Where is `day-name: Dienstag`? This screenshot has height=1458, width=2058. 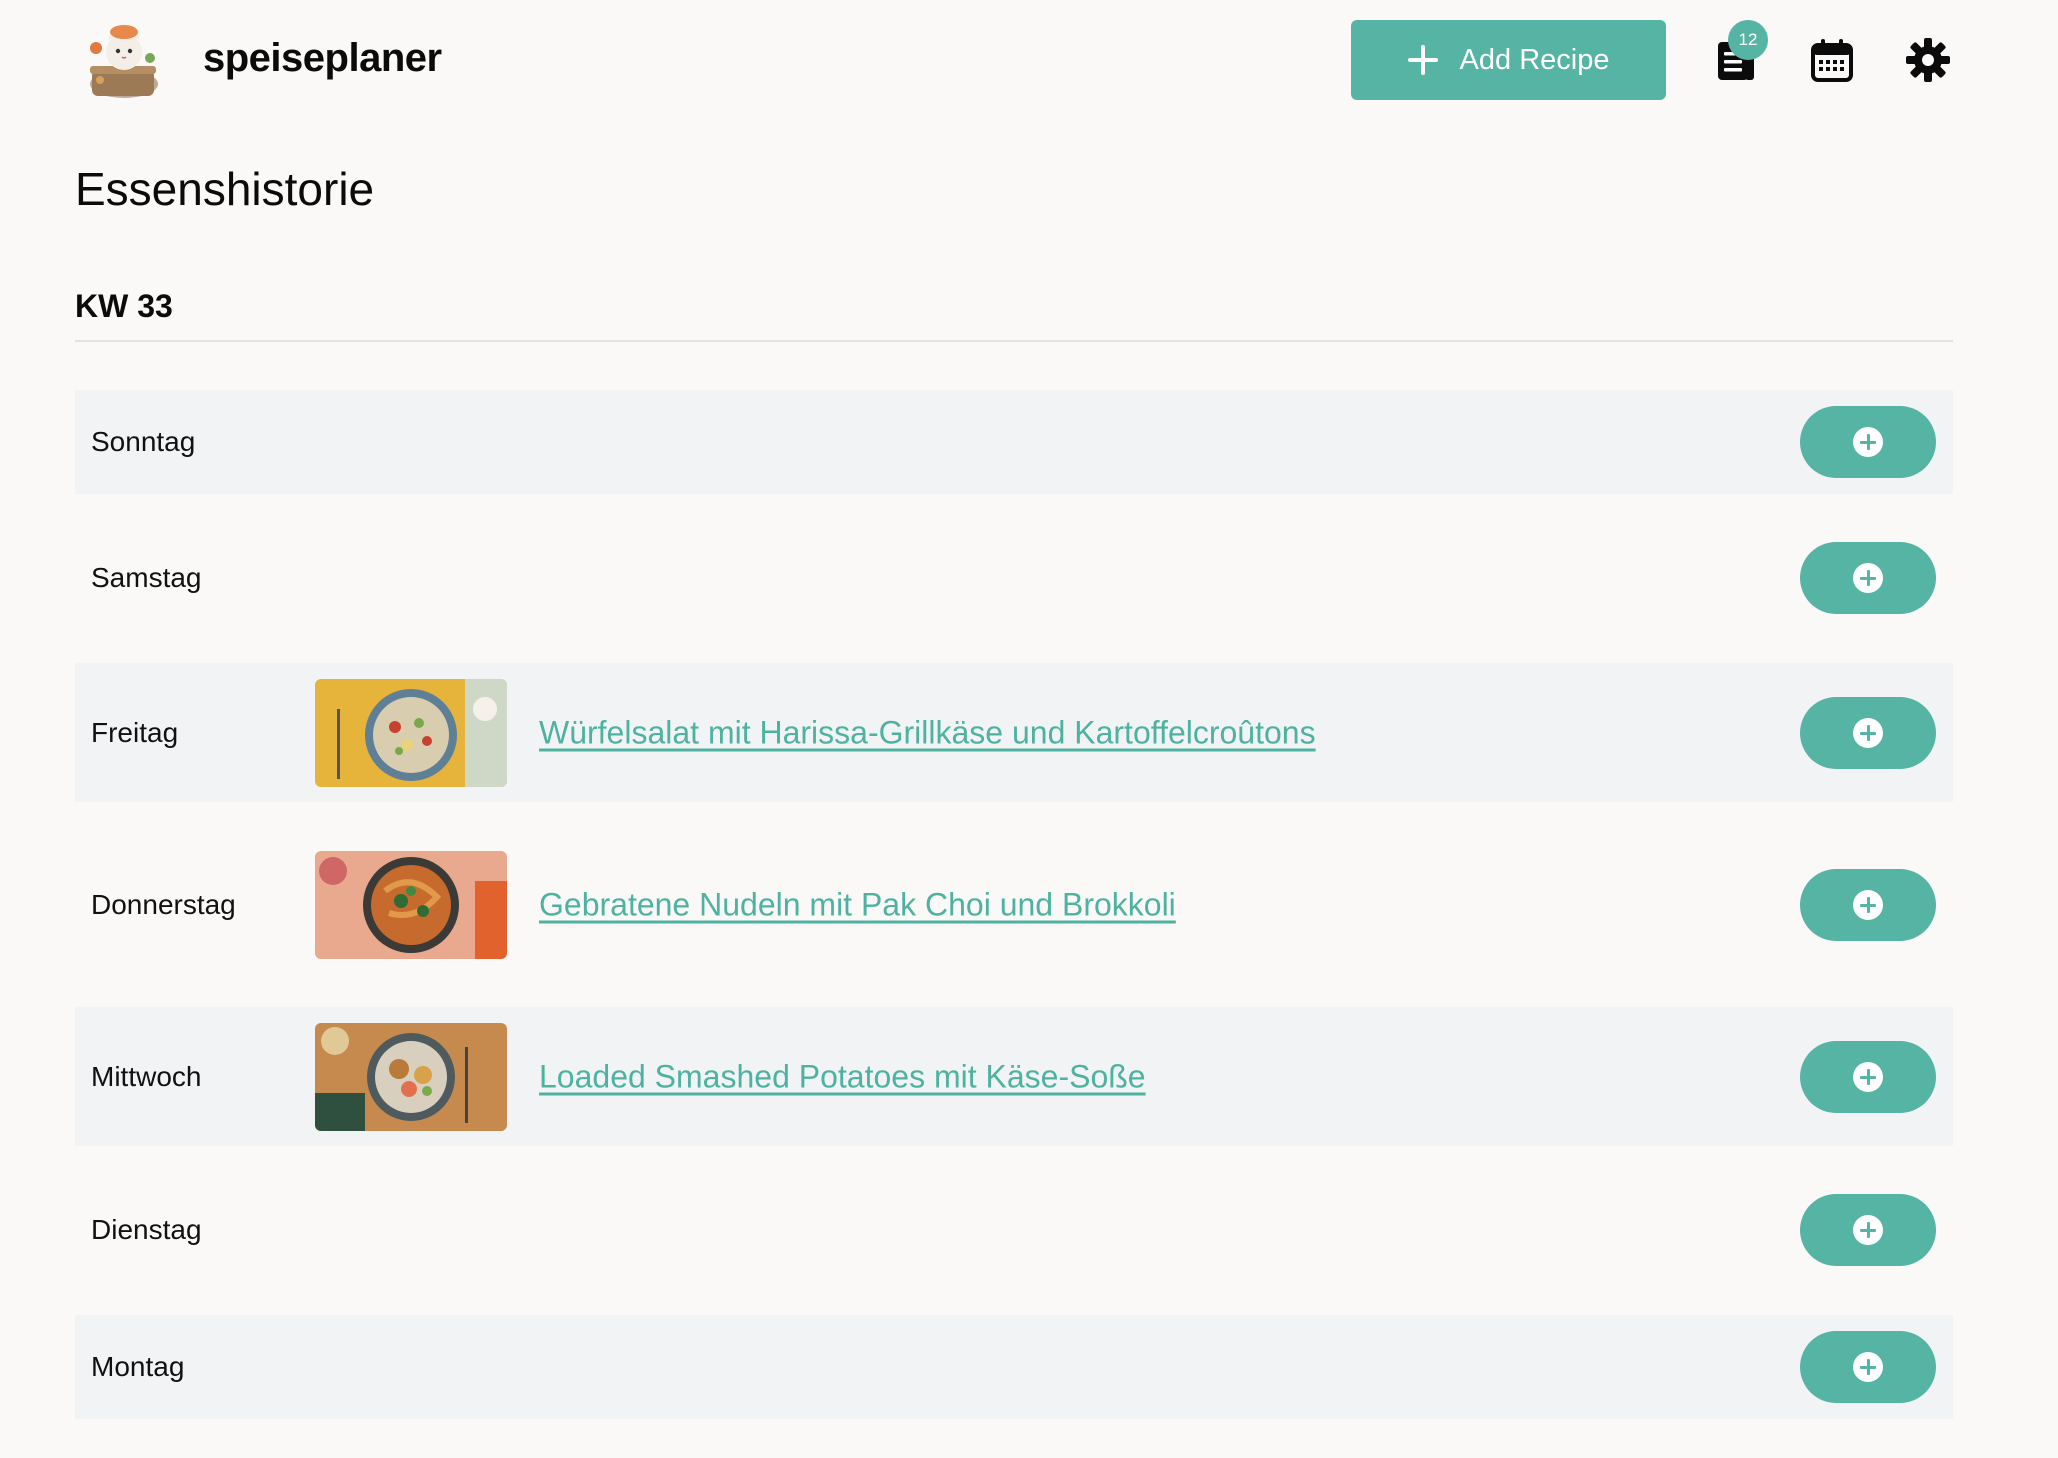
day-name: Dienstag is located at coordinates (146, 1229).